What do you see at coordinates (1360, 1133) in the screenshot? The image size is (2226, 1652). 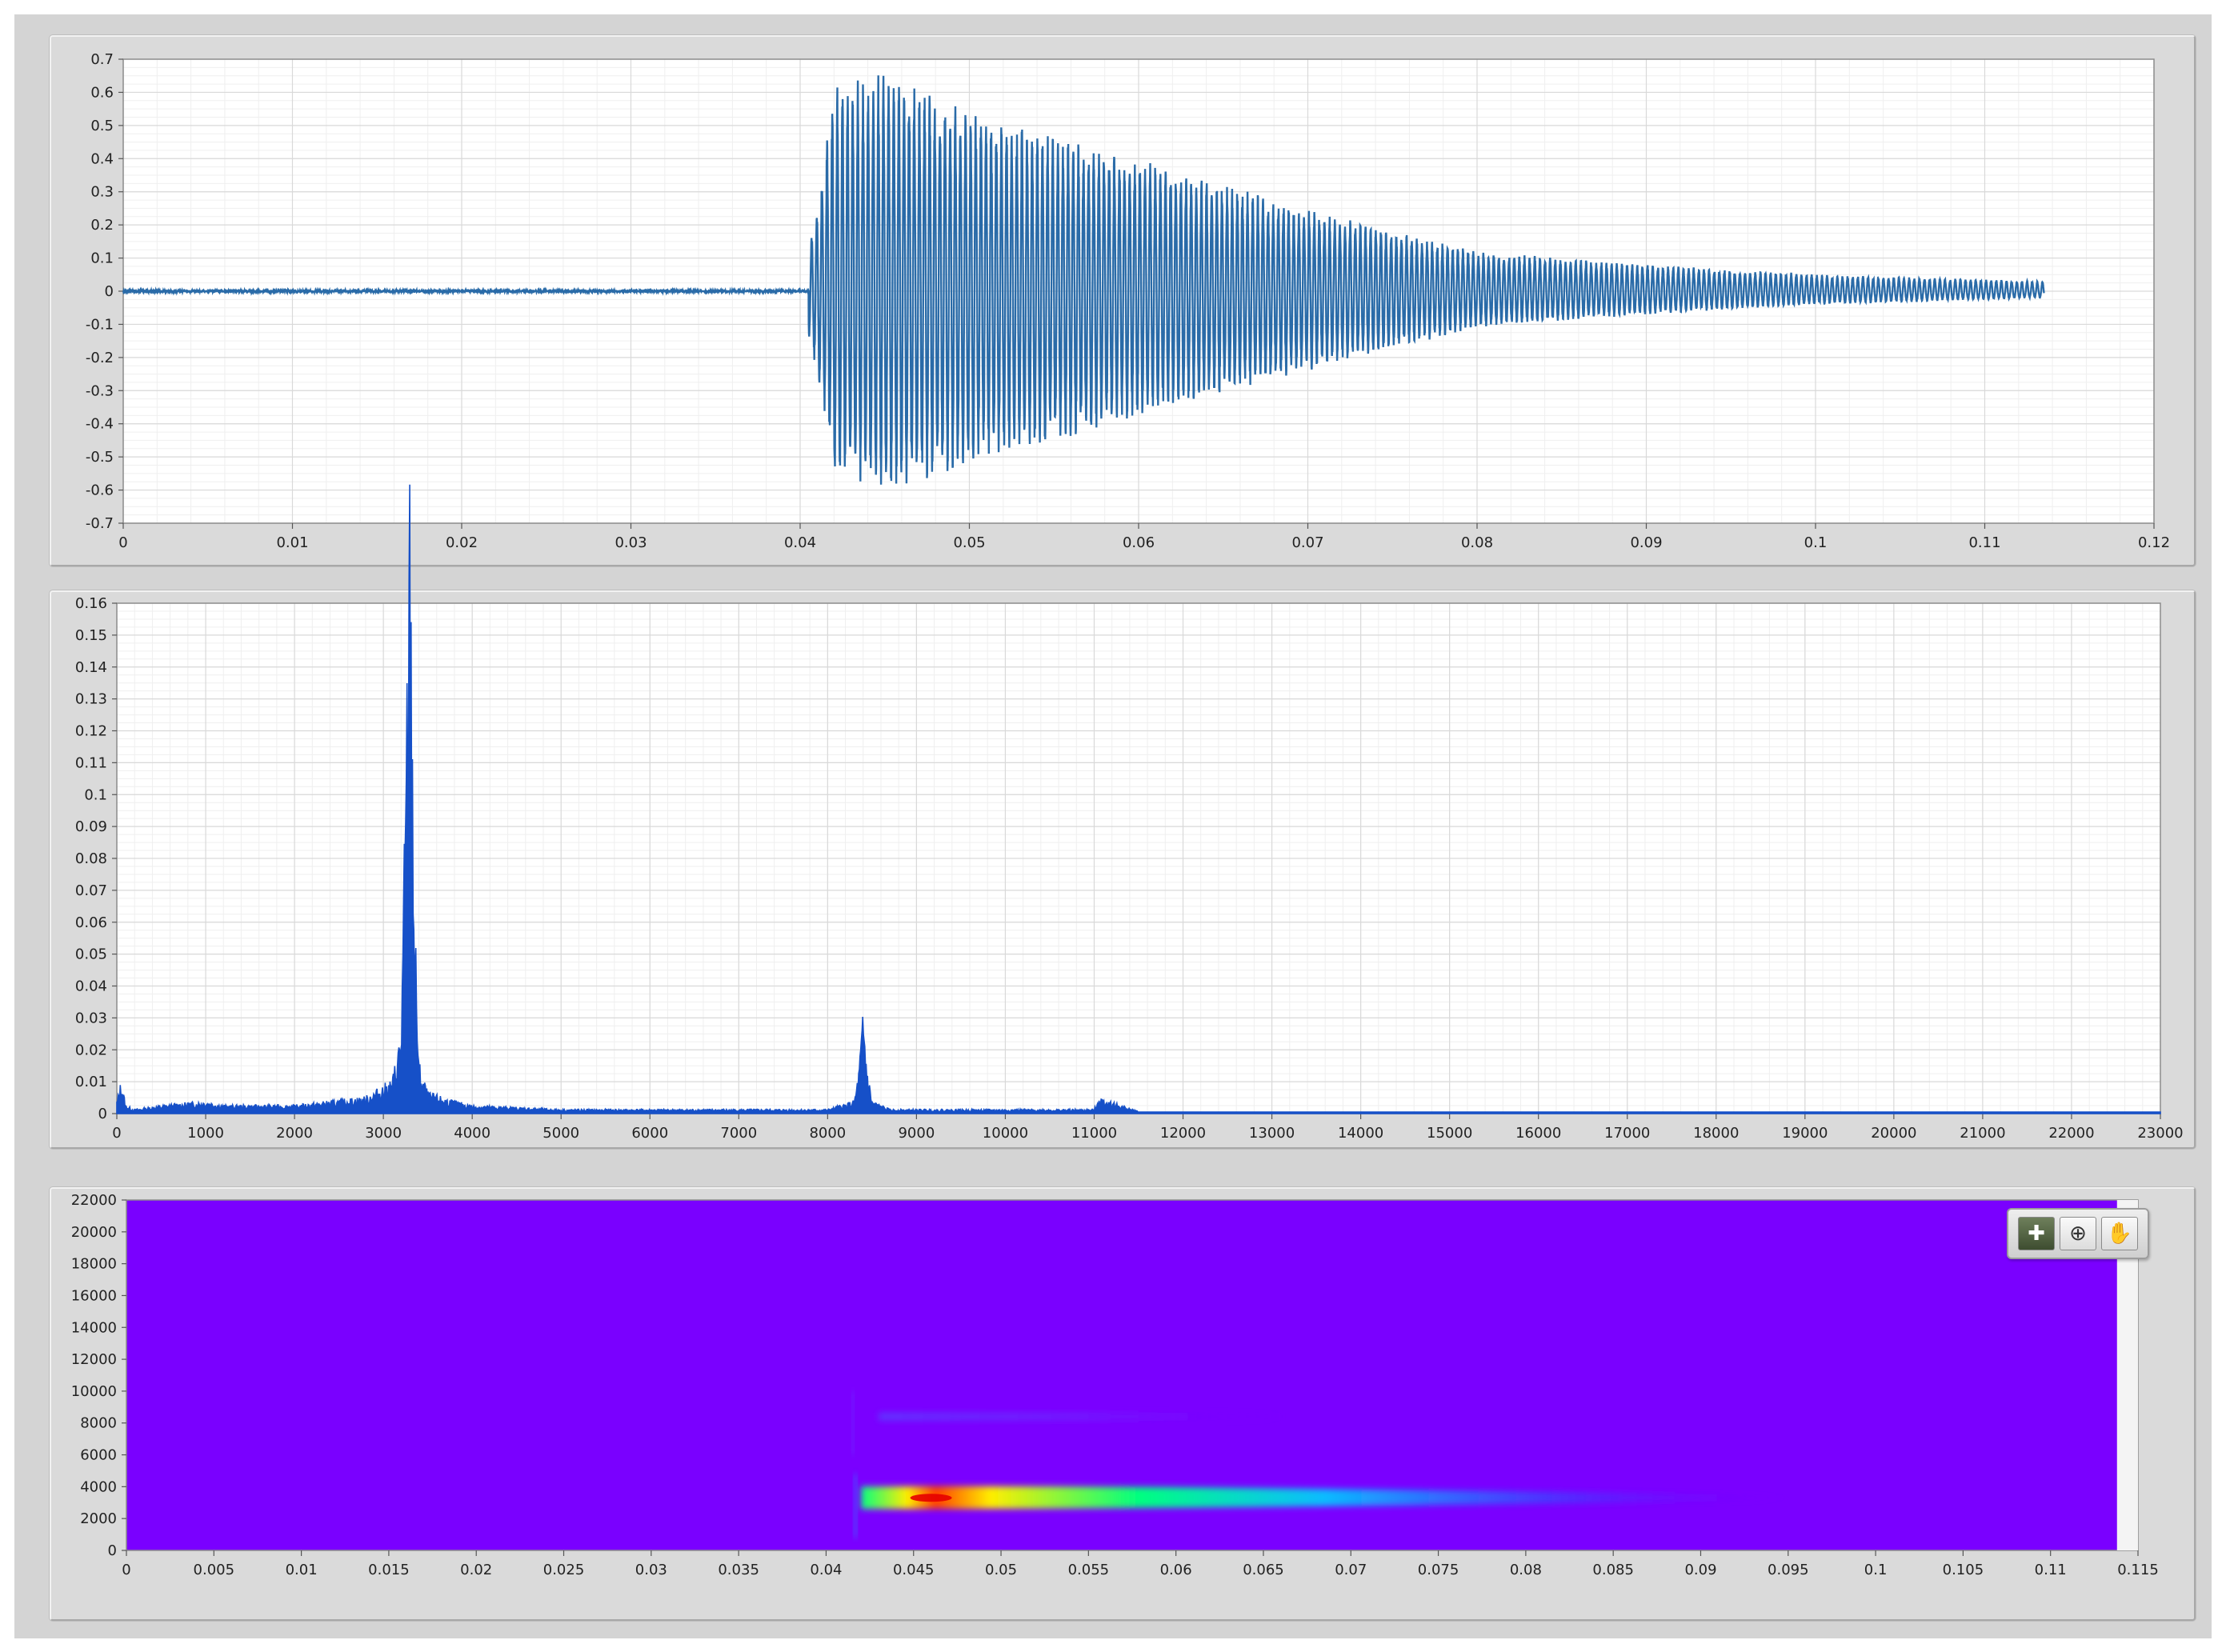 I see `x-tick-label: 14000` at bounding box center [1360, 1133].